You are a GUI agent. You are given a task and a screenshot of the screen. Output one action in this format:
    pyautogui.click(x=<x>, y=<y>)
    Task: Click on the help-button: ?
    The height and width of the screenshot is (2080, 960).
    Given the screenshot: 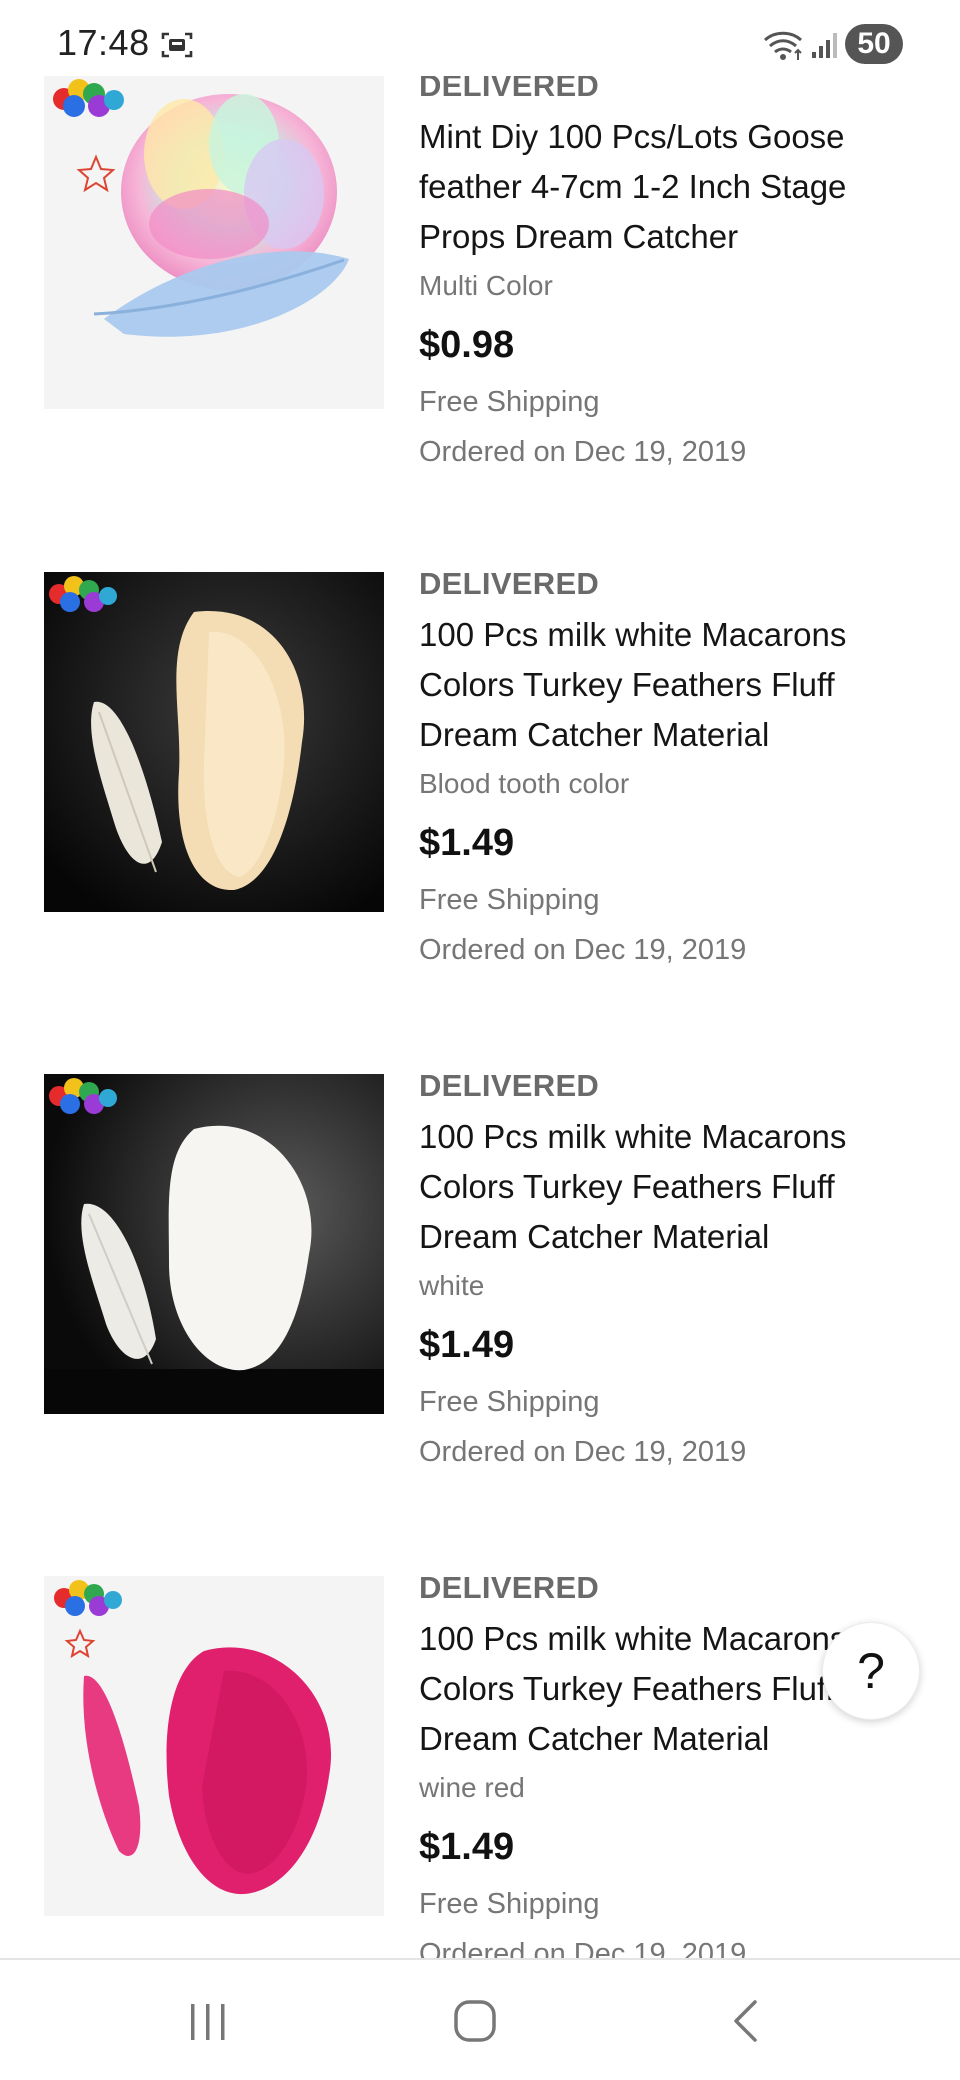 What is the action you would take?
    pyautogui.click(x=871, y=1671)
    